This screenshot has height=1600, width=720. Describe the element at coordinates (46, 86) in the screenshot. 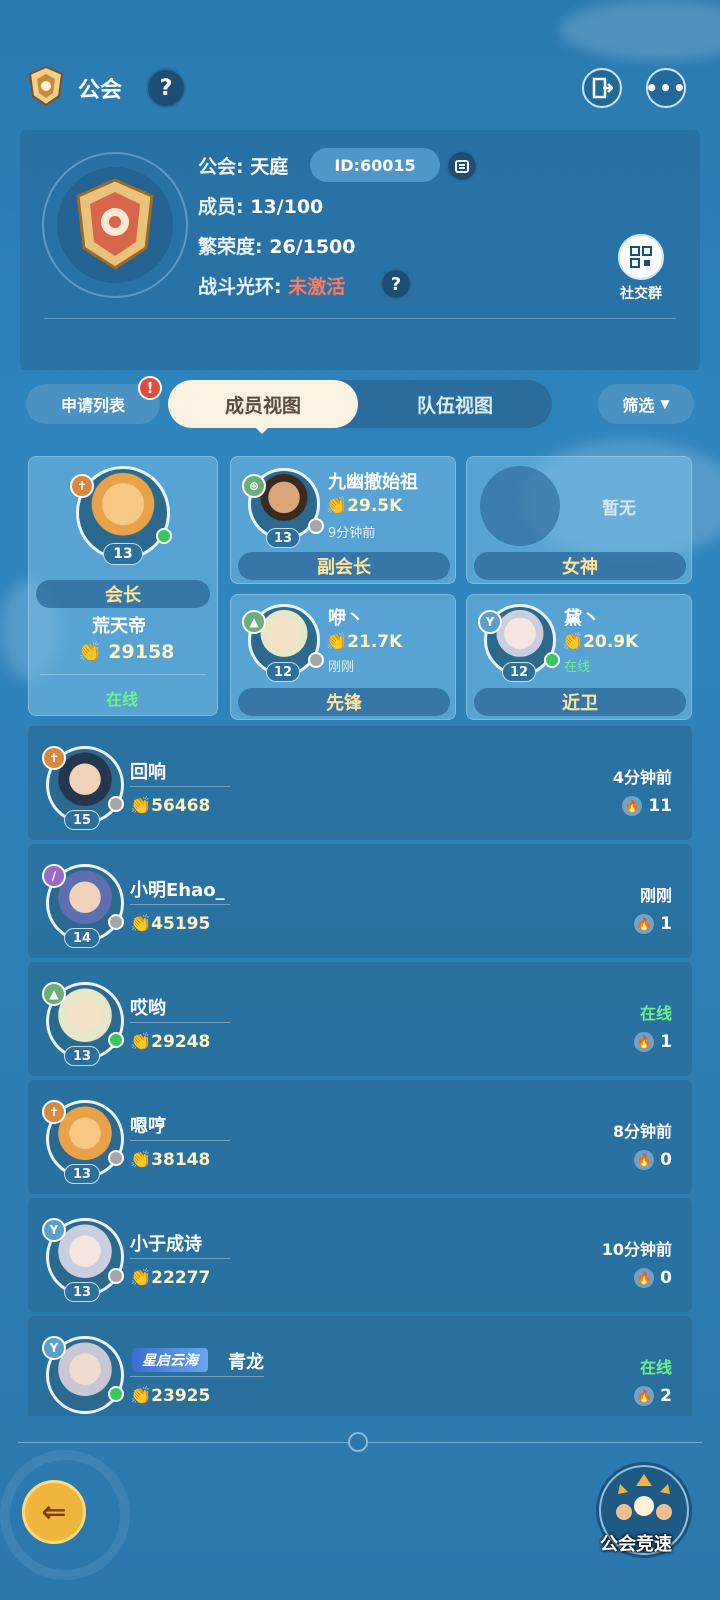

I see `guild-emblem-icon` at that location.